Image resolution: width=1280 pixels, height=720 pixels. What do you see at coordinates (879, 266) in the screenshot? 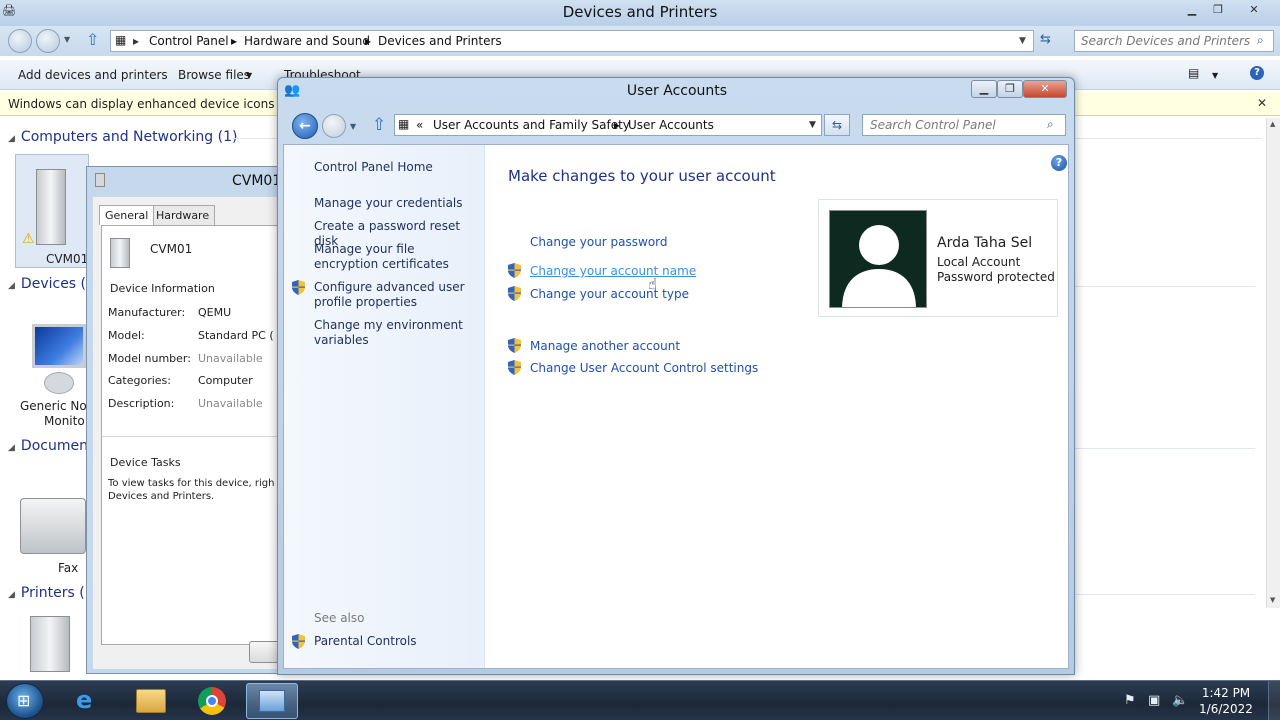
I see `user-silhouette-icon` at bounding box center [879, 266].